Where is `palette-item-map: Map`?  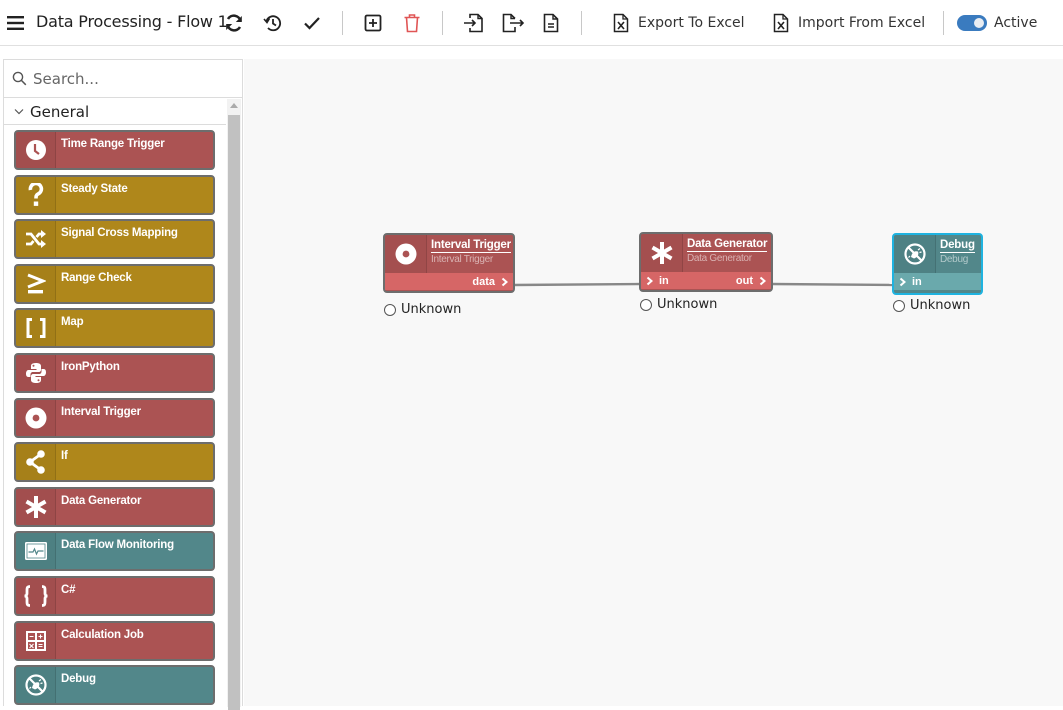 palette-item-map: Map is located at coordinates (114, 328).